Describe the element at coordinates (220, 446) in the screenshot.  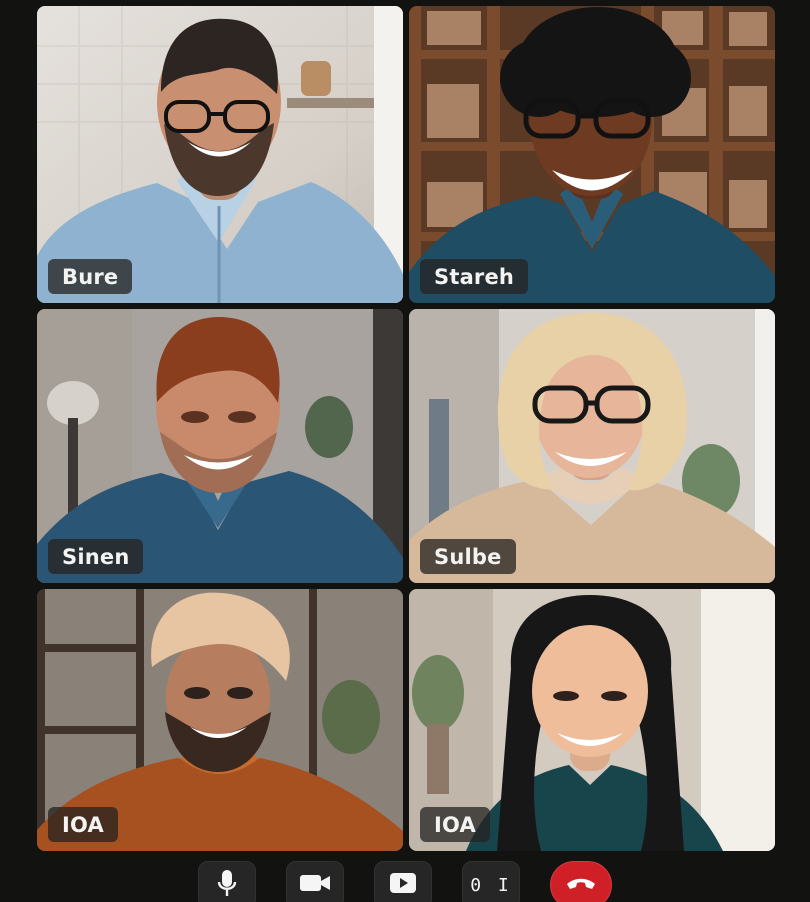
I see `participant-tile-sinen: Sinen` at that location.